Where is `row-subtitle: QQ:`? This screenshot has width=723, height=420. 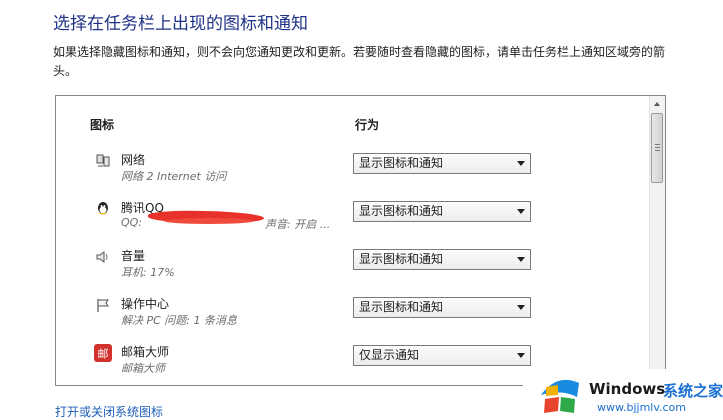
row-subtitle: QQ: is located at coordinates (132, 222).